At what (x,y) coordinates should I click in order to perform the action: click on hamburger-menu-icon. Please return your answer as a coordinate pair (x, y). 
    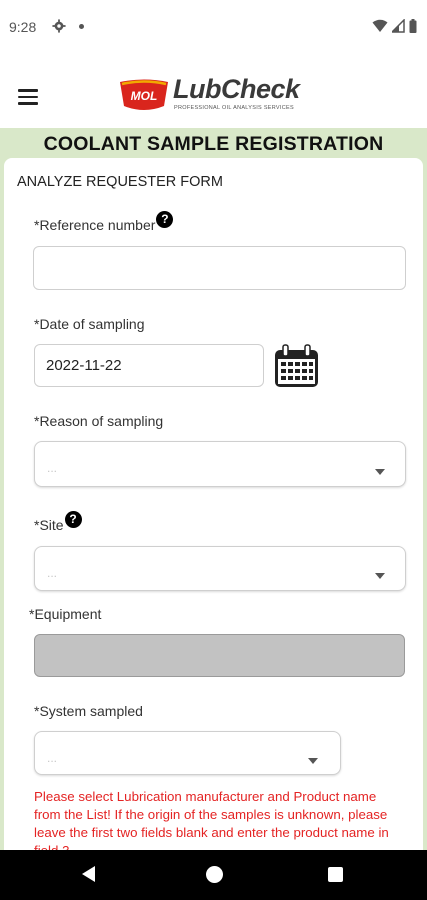
    Looking at the image, I should click on (28, 97).